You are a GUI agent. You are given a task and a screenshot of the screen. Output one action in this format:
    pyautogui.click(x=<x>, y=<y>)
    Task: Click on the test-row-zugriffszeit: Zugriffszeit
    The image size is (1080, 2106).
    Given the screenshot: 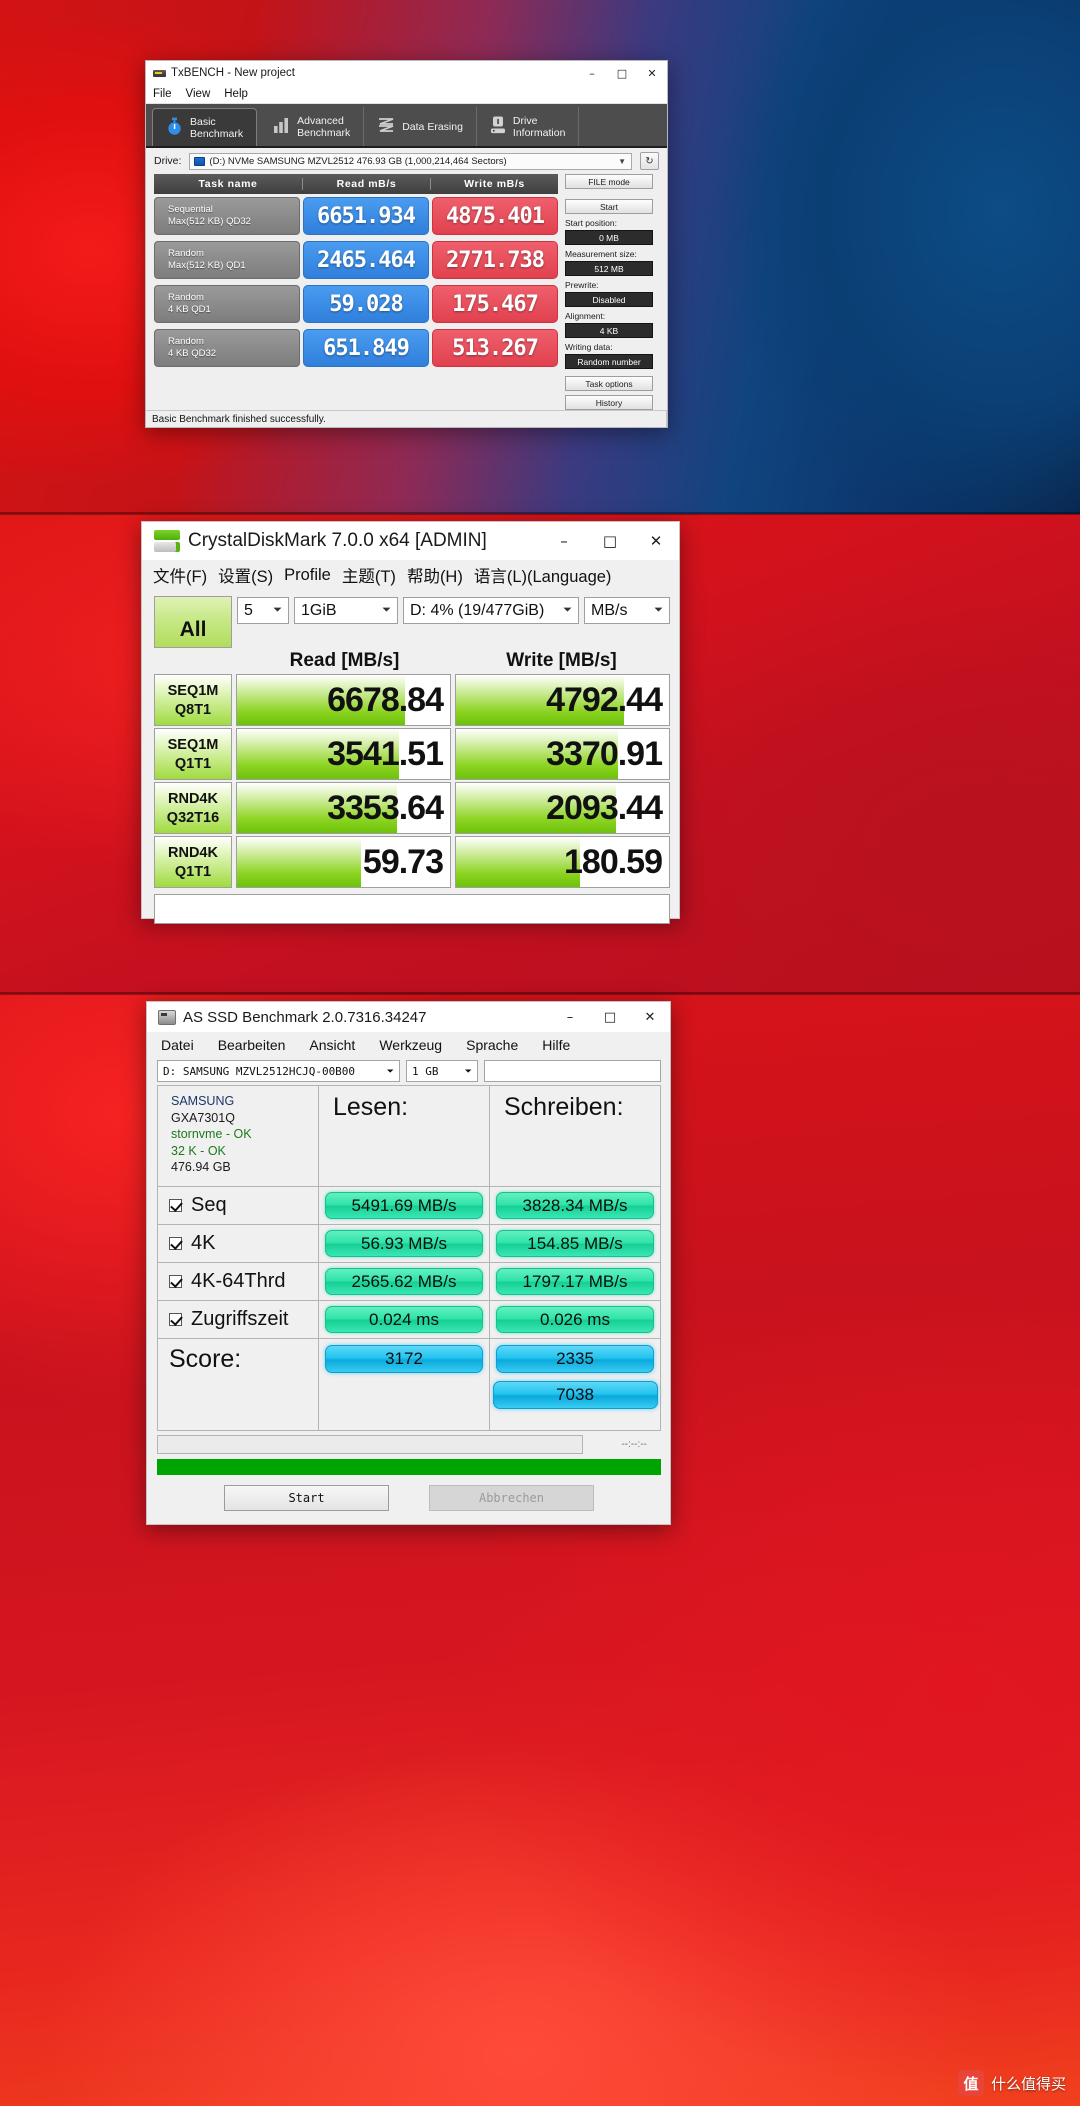 What is the action you would take?
    pyautogui.click(x=238, y=1320)
    